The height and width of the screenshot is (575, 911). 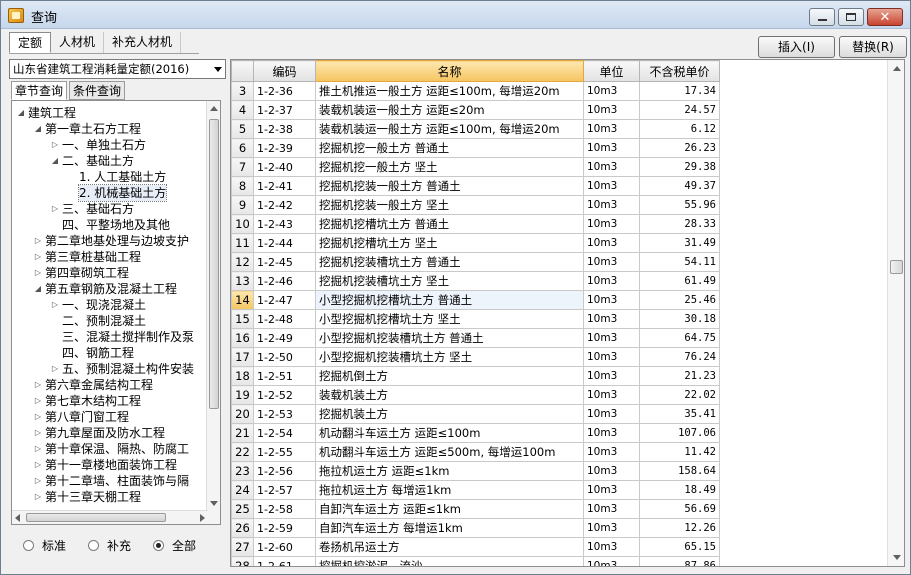 I want to click on tree-node: 二、预制混凝土, so click(x=110, y=321).